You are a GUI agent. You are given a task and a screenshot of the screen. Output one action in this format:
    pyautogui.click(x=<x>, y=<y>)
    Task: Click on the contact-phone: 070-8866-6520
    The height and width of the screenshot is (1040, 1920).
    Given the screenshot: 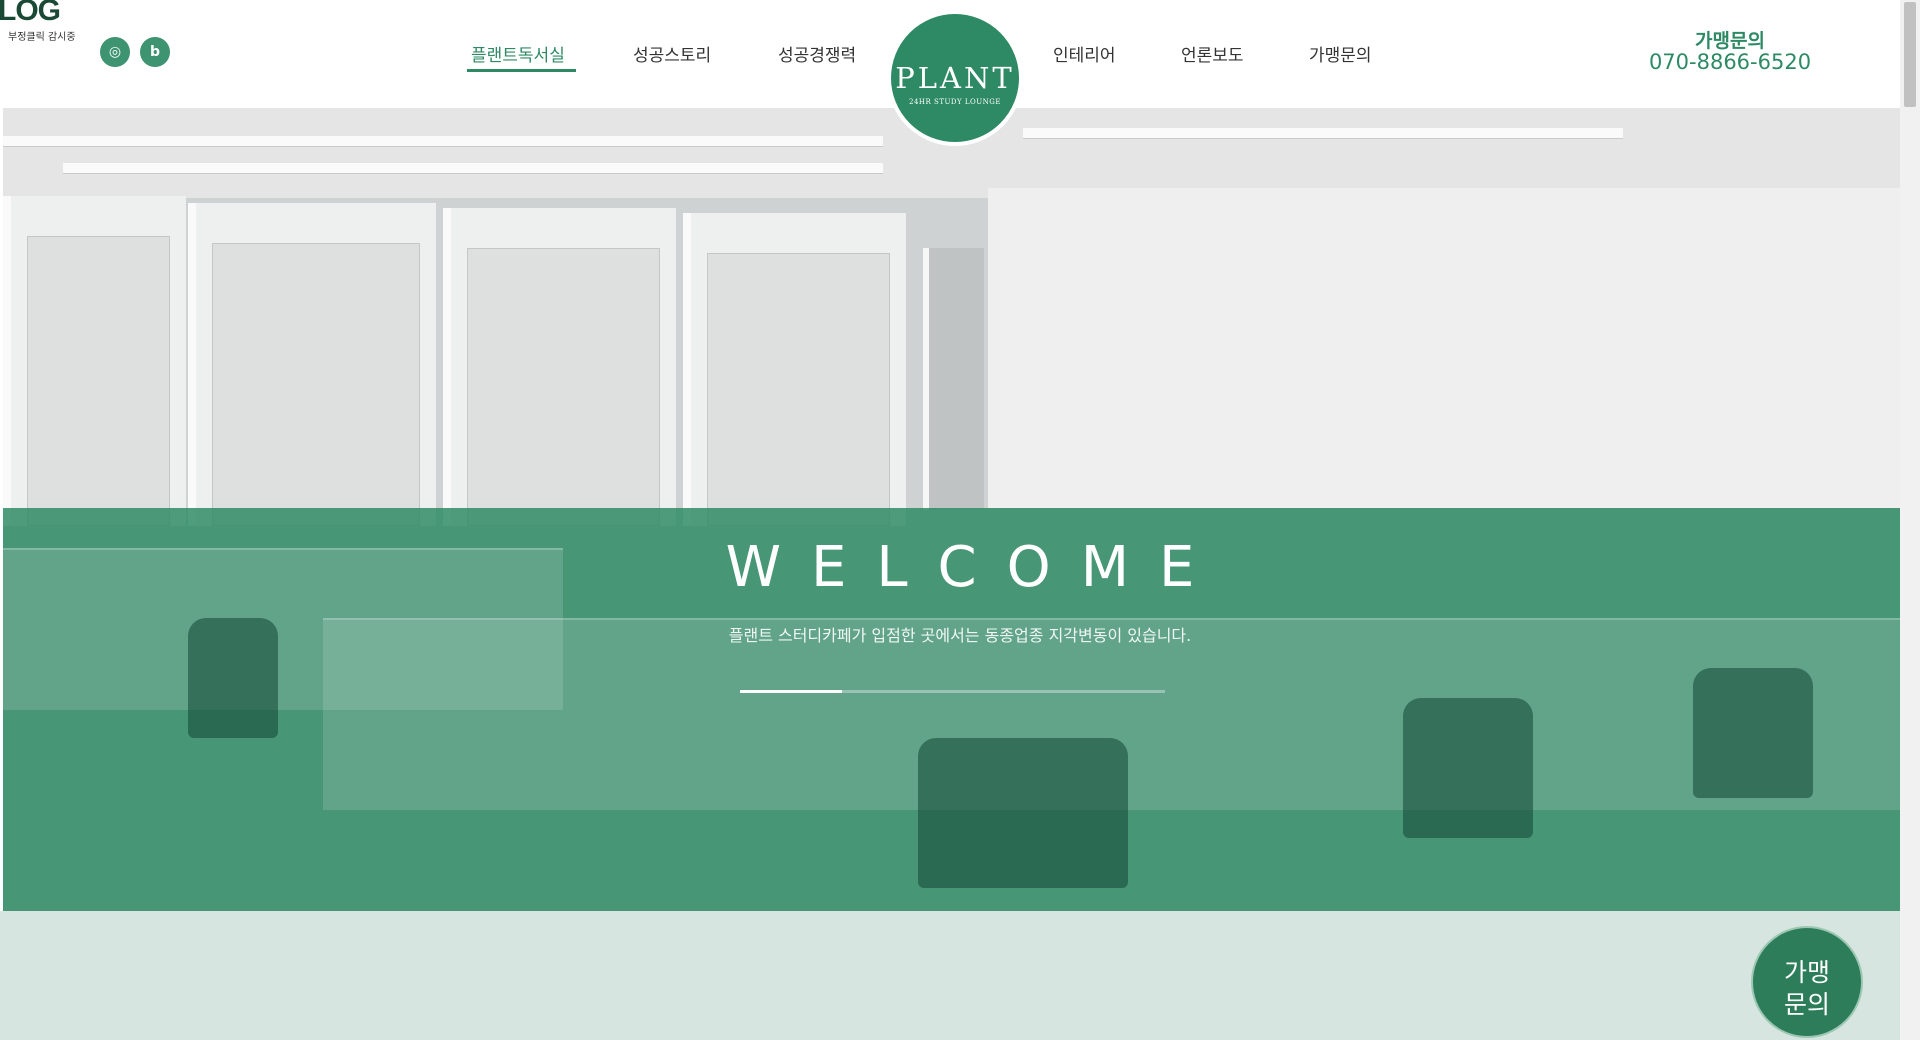 What is the action you would take?
    pyautogui.click(x=1730, y=62)
    